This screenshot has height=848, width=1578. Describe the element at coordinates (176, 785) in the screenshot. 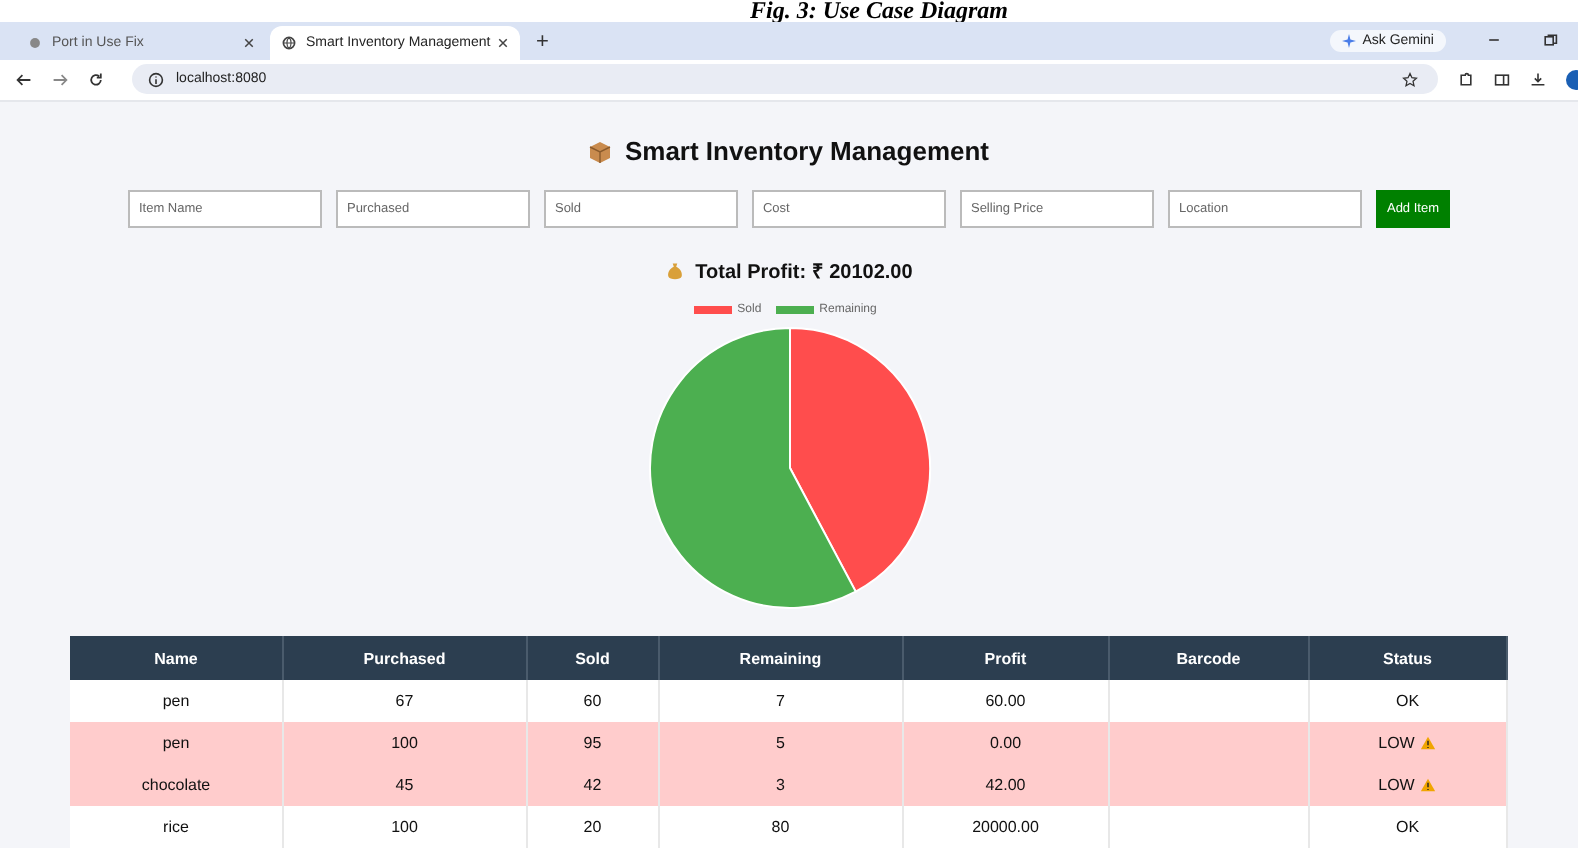

I see `table-cell: chocolate` at that location.